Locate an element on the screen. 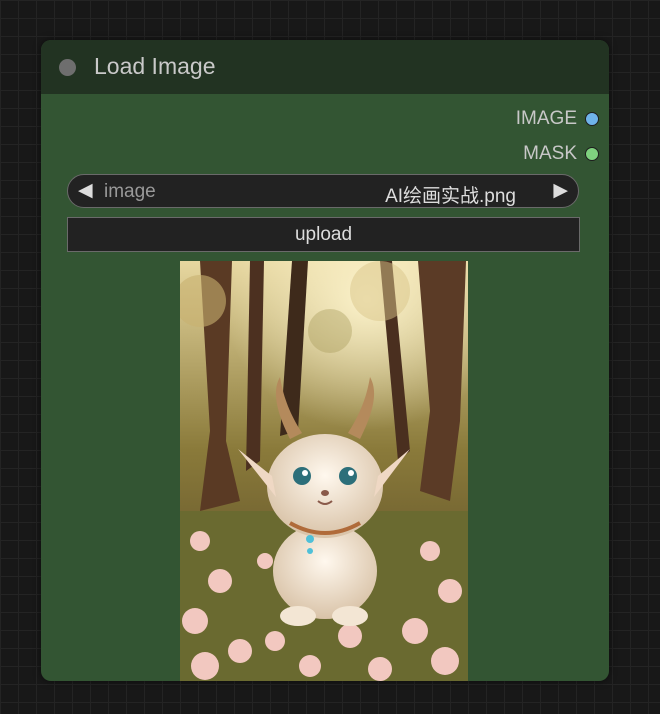 The height and width of the screenshot is (714, 660). combo-label: image is located at coordinates (130, 191).